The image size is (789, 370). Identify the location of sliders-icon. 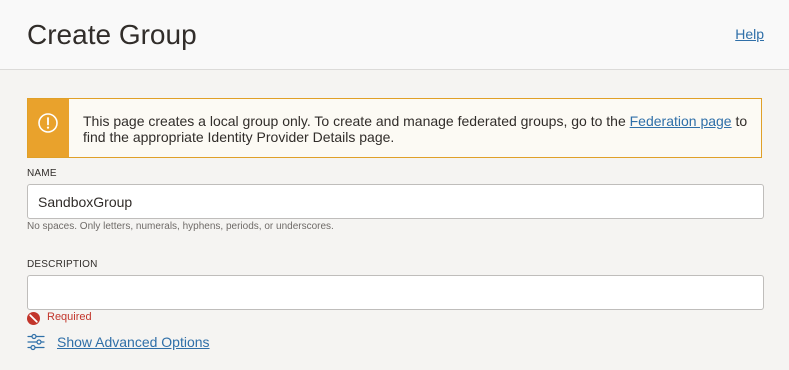
(36, 342).